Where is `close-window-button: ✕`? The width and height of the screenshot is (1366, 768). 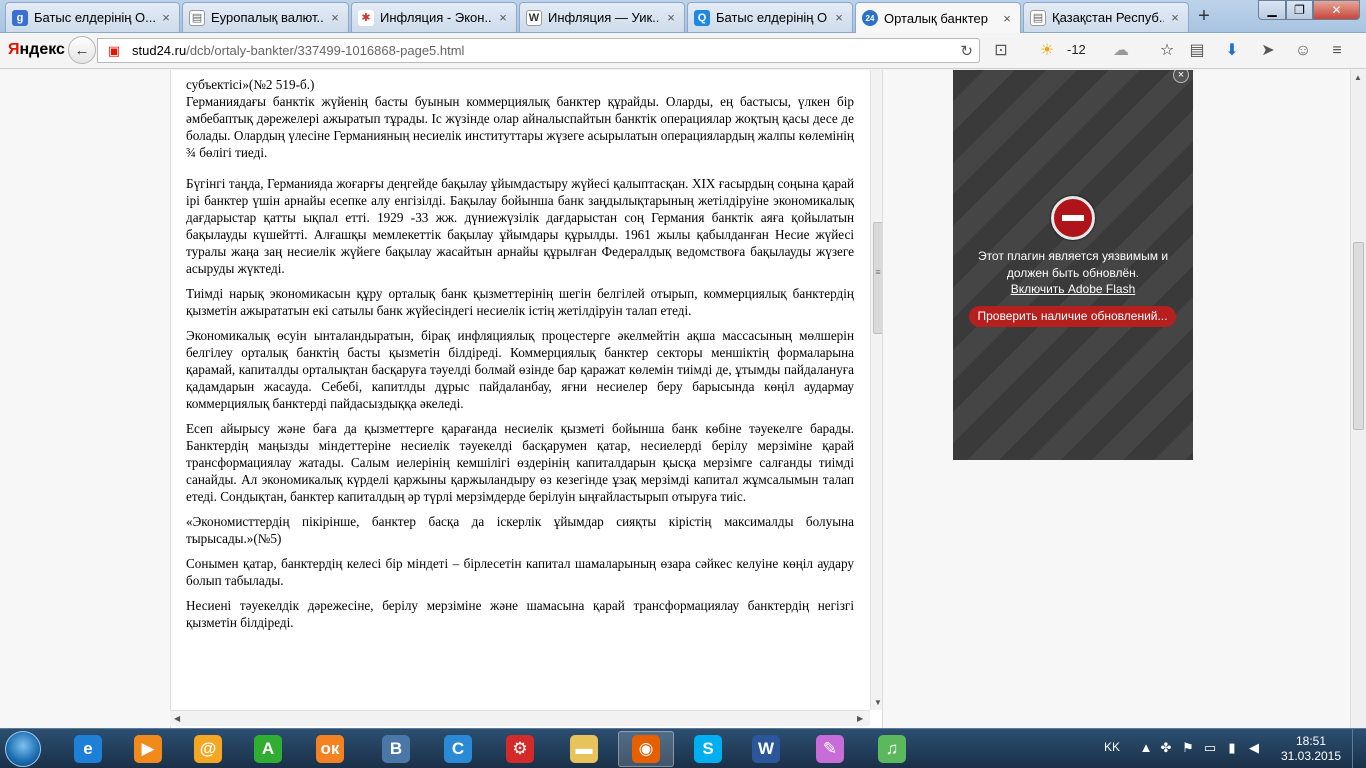
close-window-button: ✕ is located at coordinates (1336, 10).